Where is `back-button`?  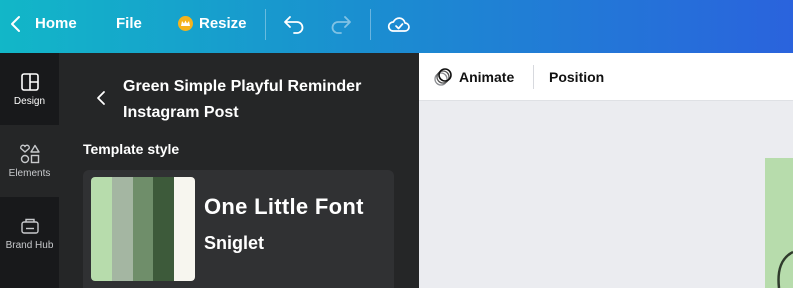
back-button is located at coordinates (16, 23).